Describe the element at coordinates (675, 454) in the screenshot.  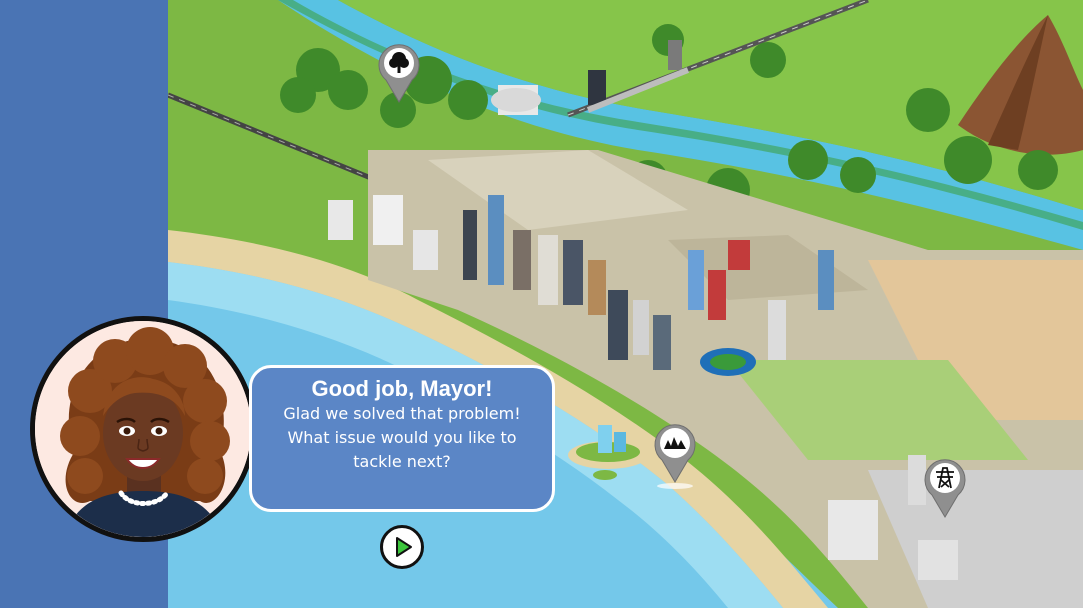
I see `map-pin-coast` at that location.